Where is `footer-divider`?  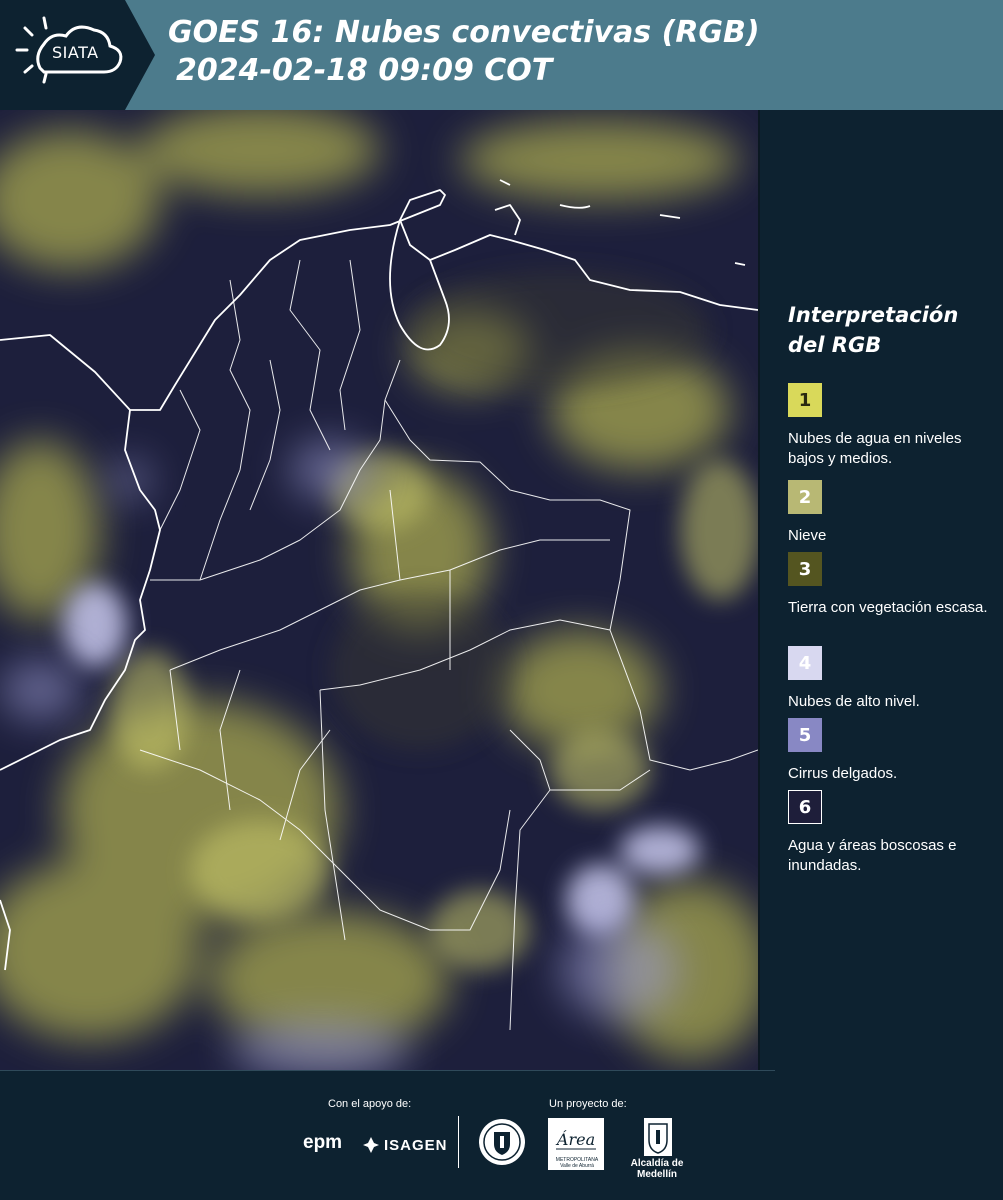 footer-divider is located at coordinates (387, 1070).